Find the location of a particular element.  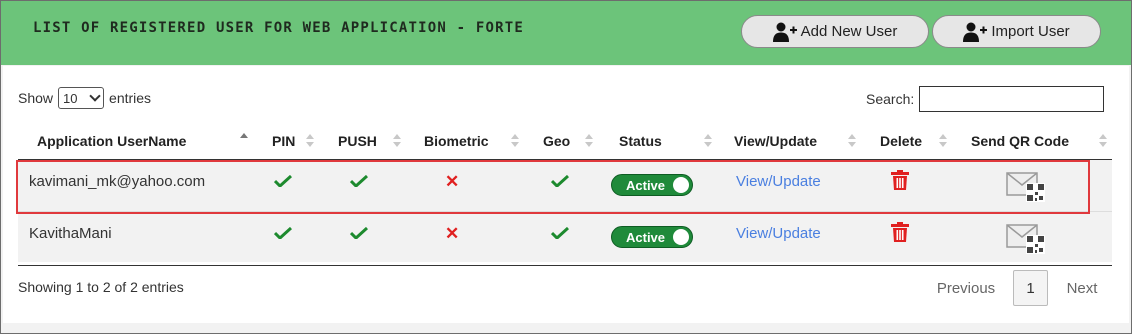

page-length-value: 10 is located at coordinates (70, 98).